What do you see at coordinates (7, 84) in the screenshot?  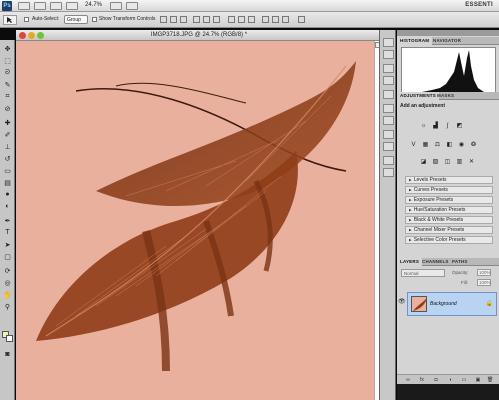 I see `quick-selection-tool-icon: ✎` at bounding box center [7, 84].